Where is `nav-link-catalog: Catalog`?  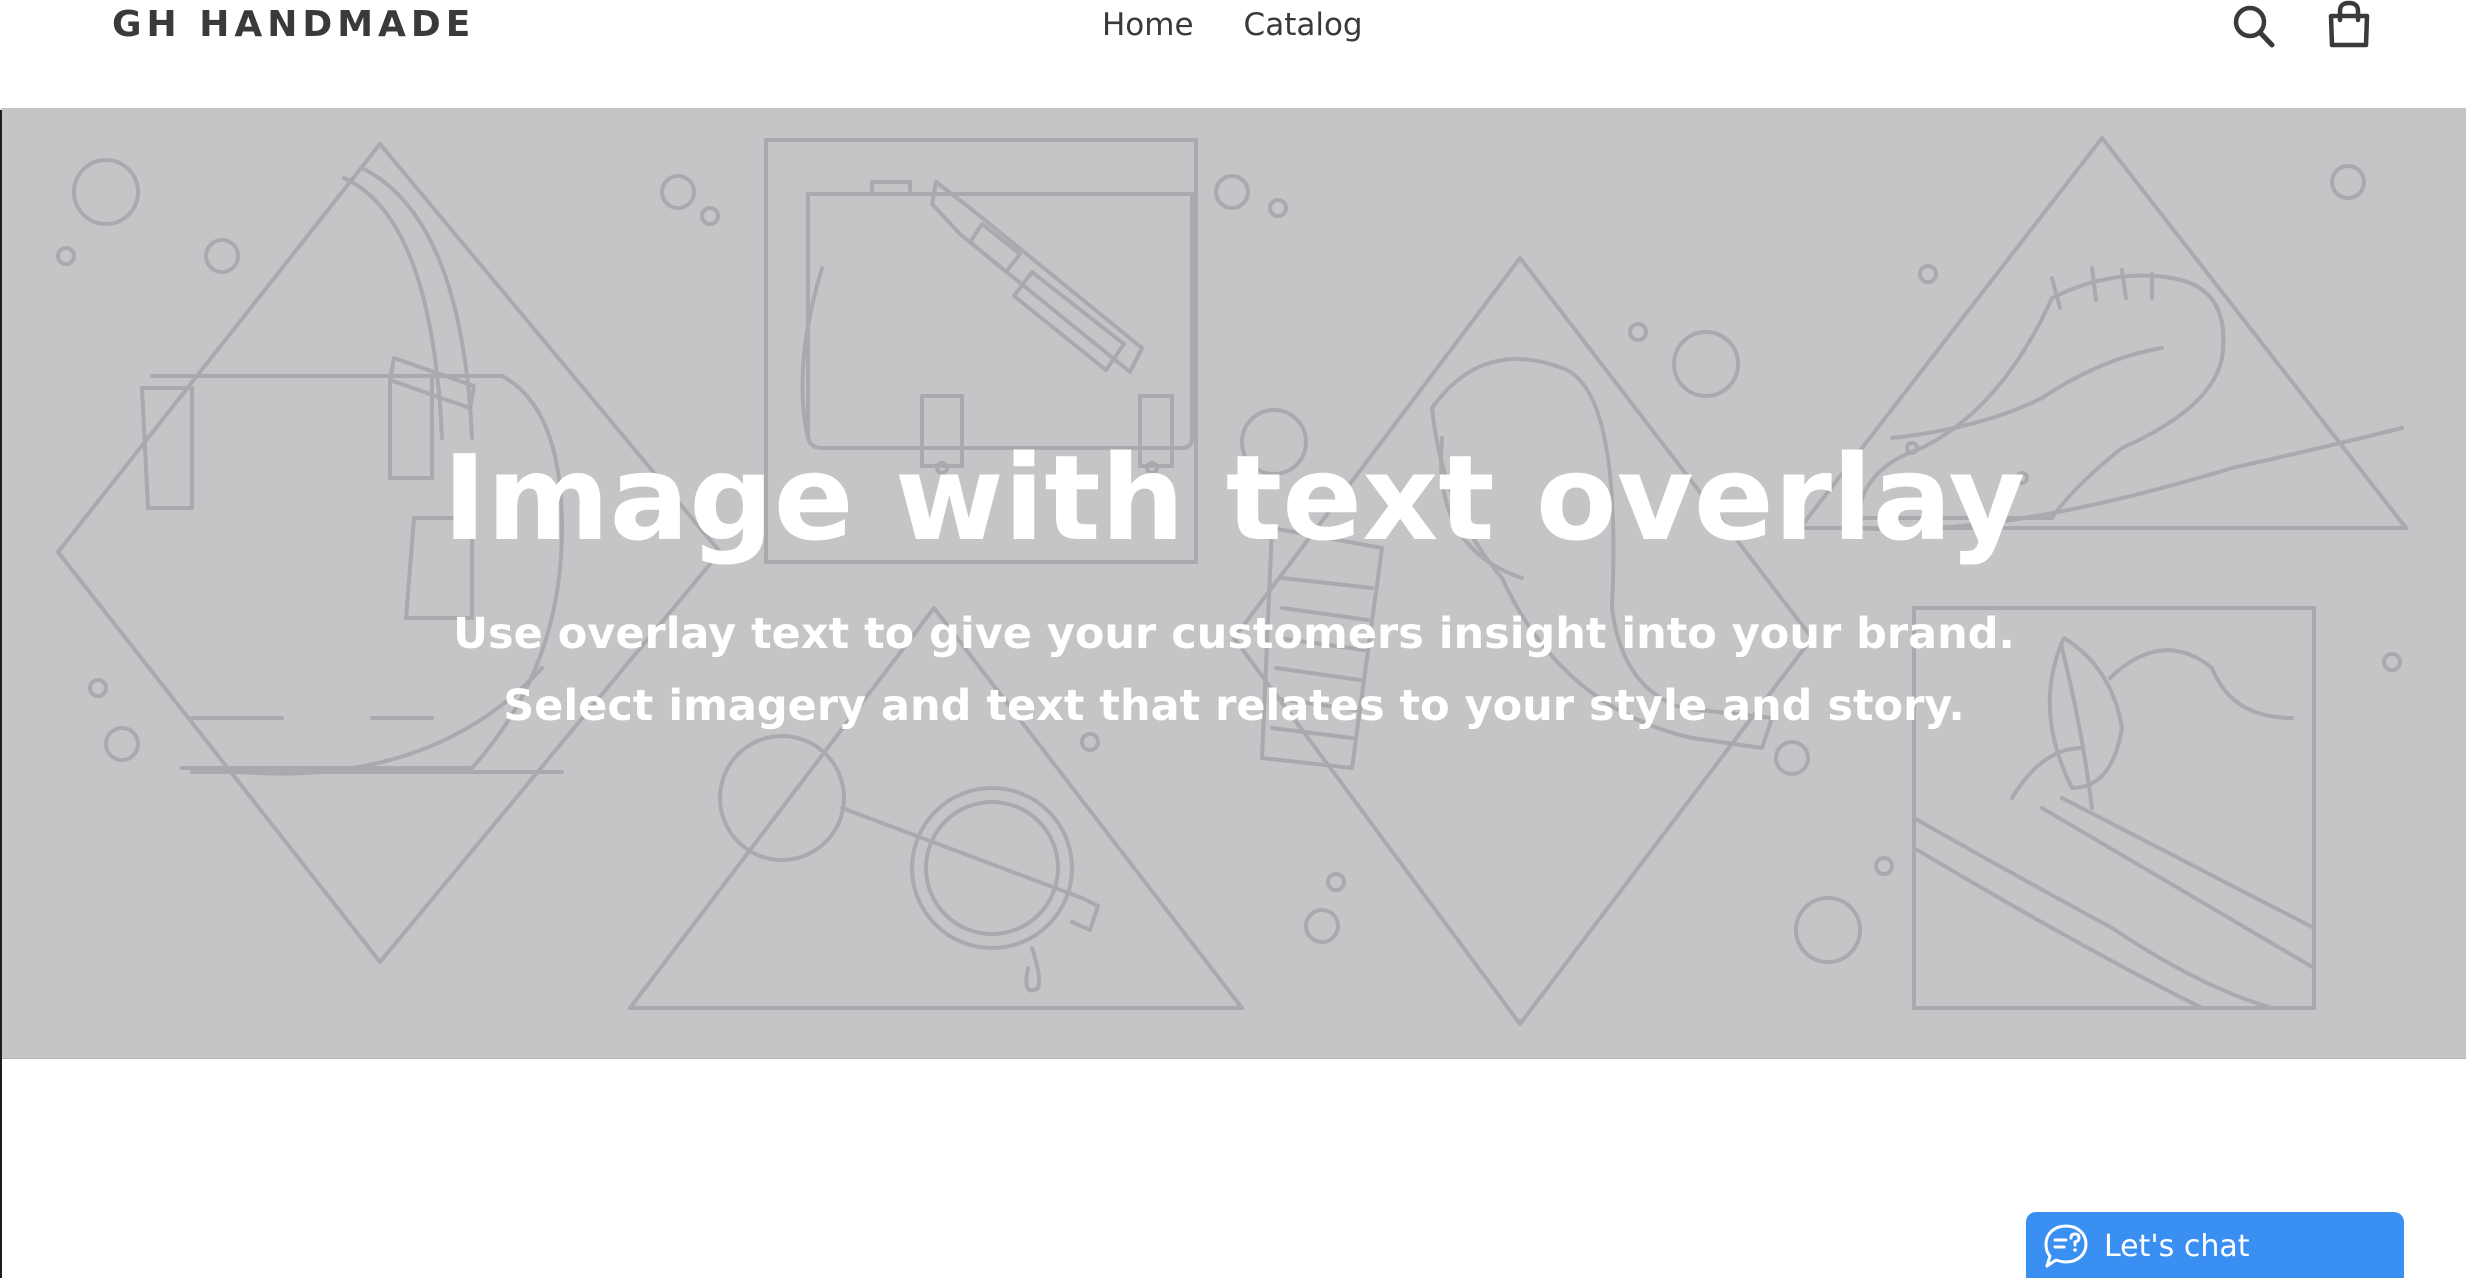 nav-link-catalog: Catalog is located at coordinates (1303, 25).